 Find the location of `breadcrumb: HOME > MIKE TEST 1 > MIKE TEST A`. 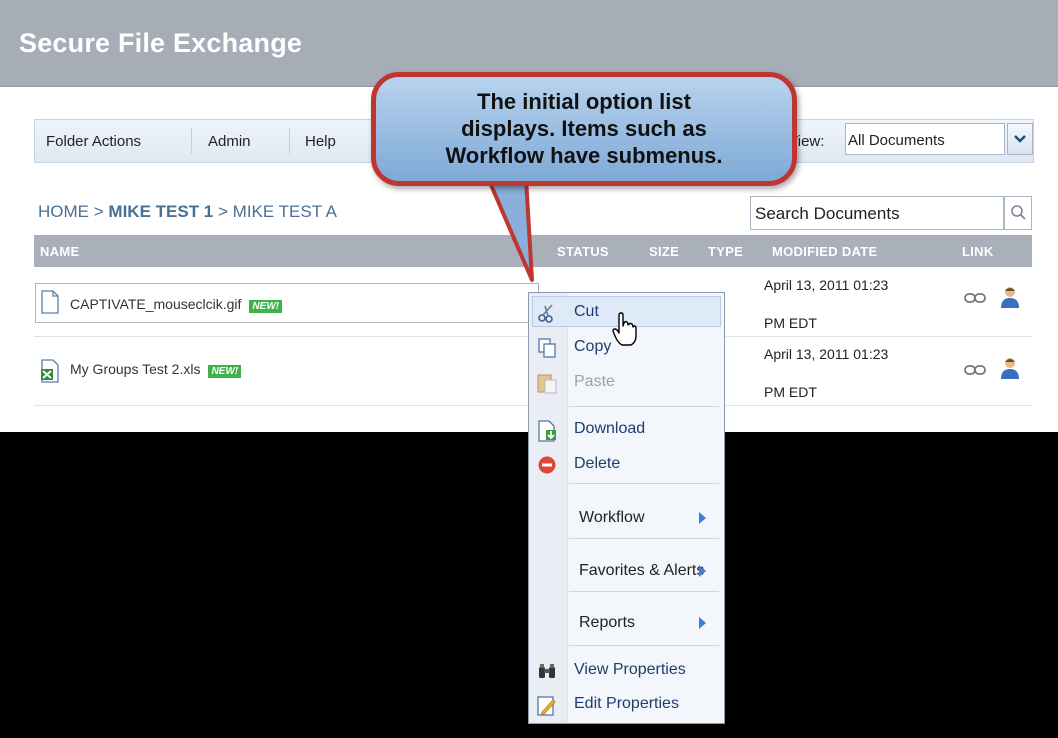

breadcrumb: HOME > MIKE TEST 1 > MIKE TEST A is located at coordinates (187, 212).